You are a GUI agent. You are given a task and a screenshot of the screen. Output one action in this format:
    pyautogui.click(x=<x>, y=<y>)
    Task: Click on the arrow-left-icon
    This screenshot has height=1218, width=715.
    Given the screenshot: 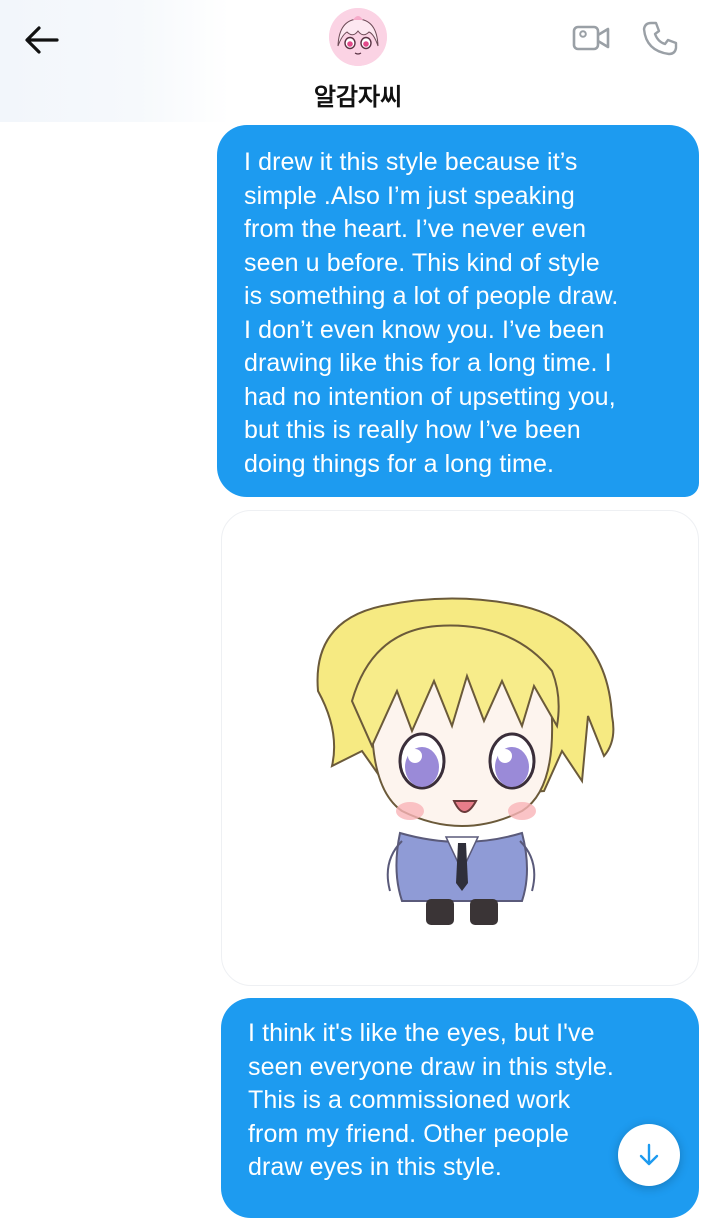 What is the action you would take?
    pyautogui.click(x=42, y=40)
    